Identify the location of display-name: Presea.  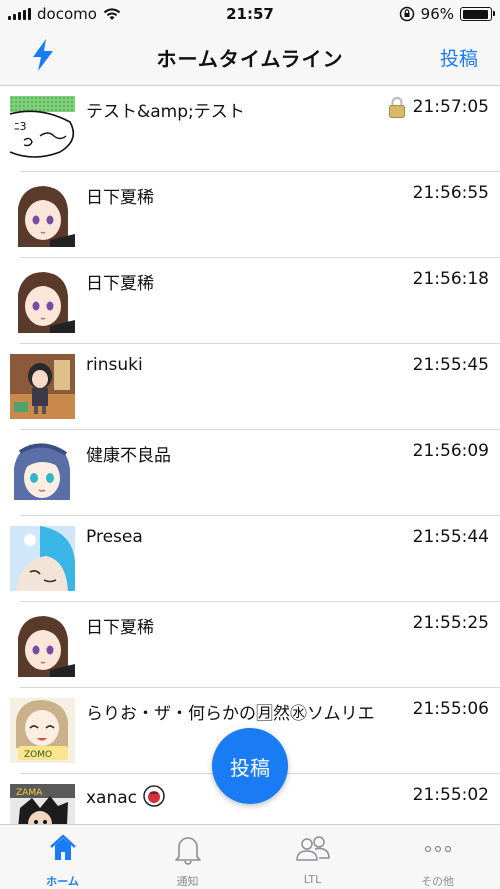
(114, 537).